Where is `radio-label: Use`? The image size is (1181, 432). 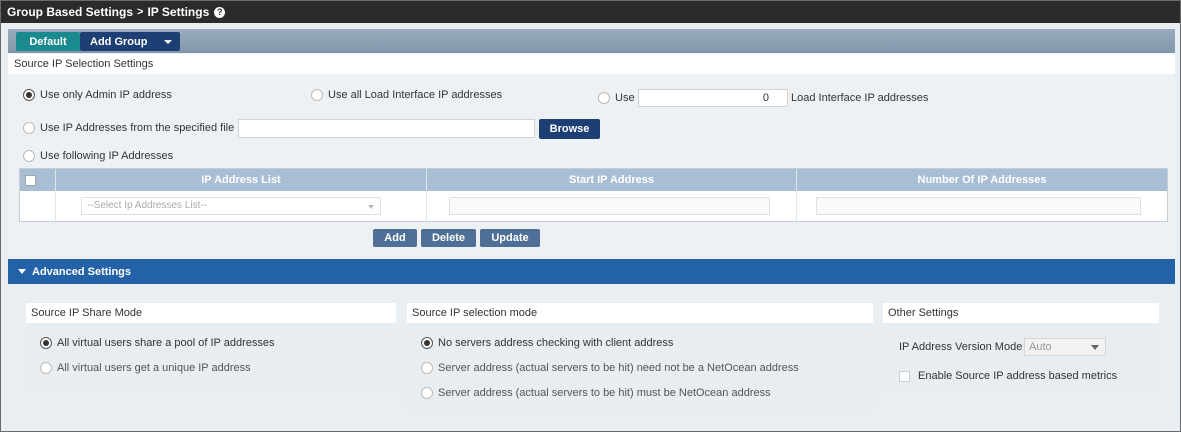
radio-label: Use is located at coordinates (625, 98).